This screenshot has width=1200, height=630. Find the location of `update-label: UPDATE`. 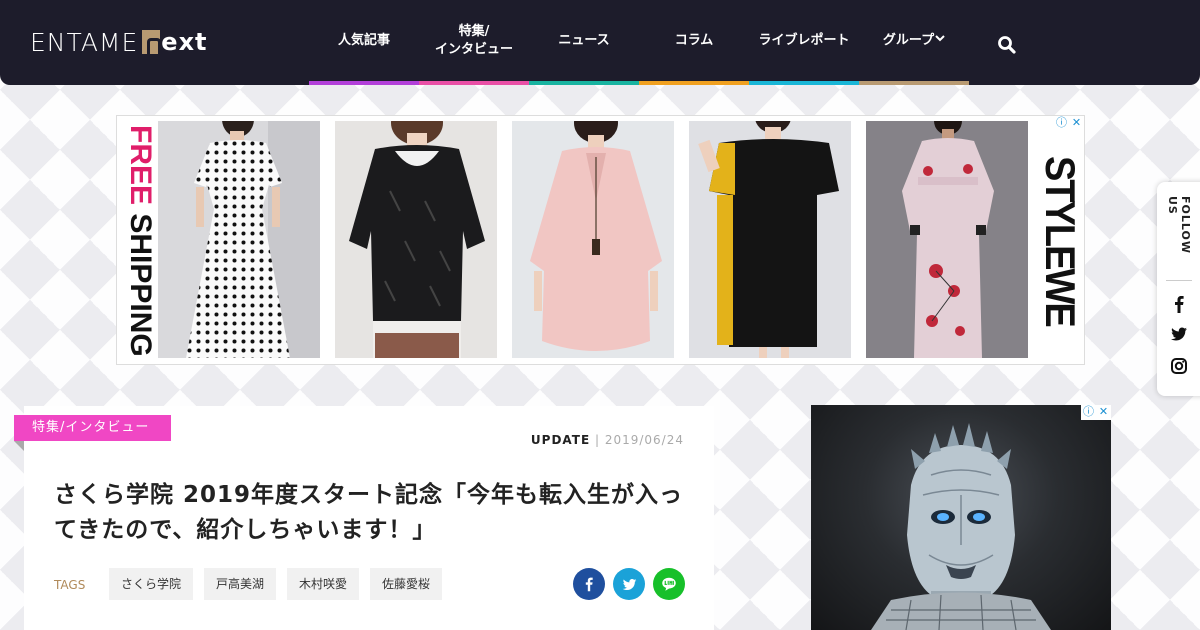

update-label: UPDATE is located at coordinates (560, 440).